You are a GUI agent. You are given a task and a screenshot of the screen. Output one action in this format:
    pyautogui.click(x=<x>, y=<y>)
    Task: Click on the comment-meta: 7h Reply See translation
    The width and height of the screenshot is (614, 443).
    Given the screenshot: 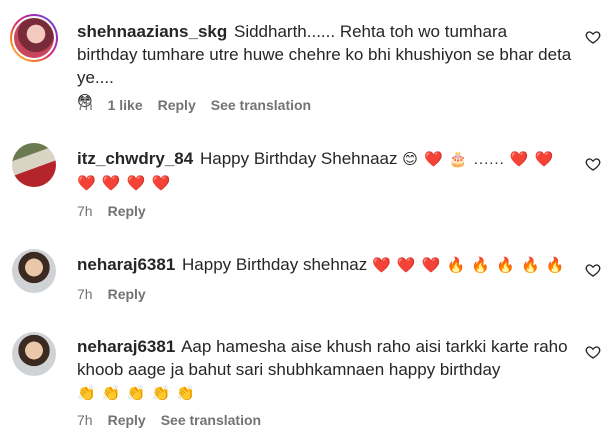 What is the action you would take?
    pyautogui.click(x=169, y=420)
    